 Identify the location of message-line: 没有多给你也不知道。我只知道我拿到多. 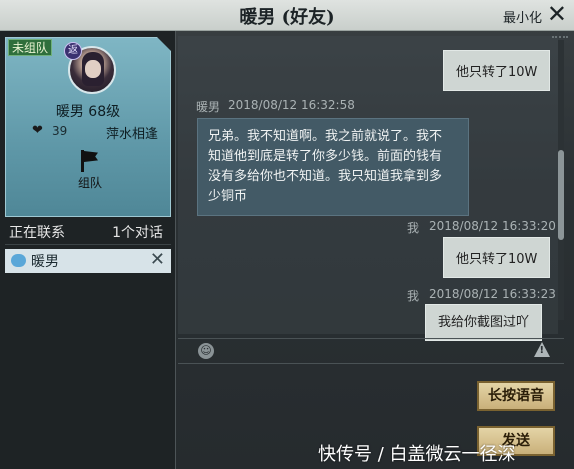
(325, 176).